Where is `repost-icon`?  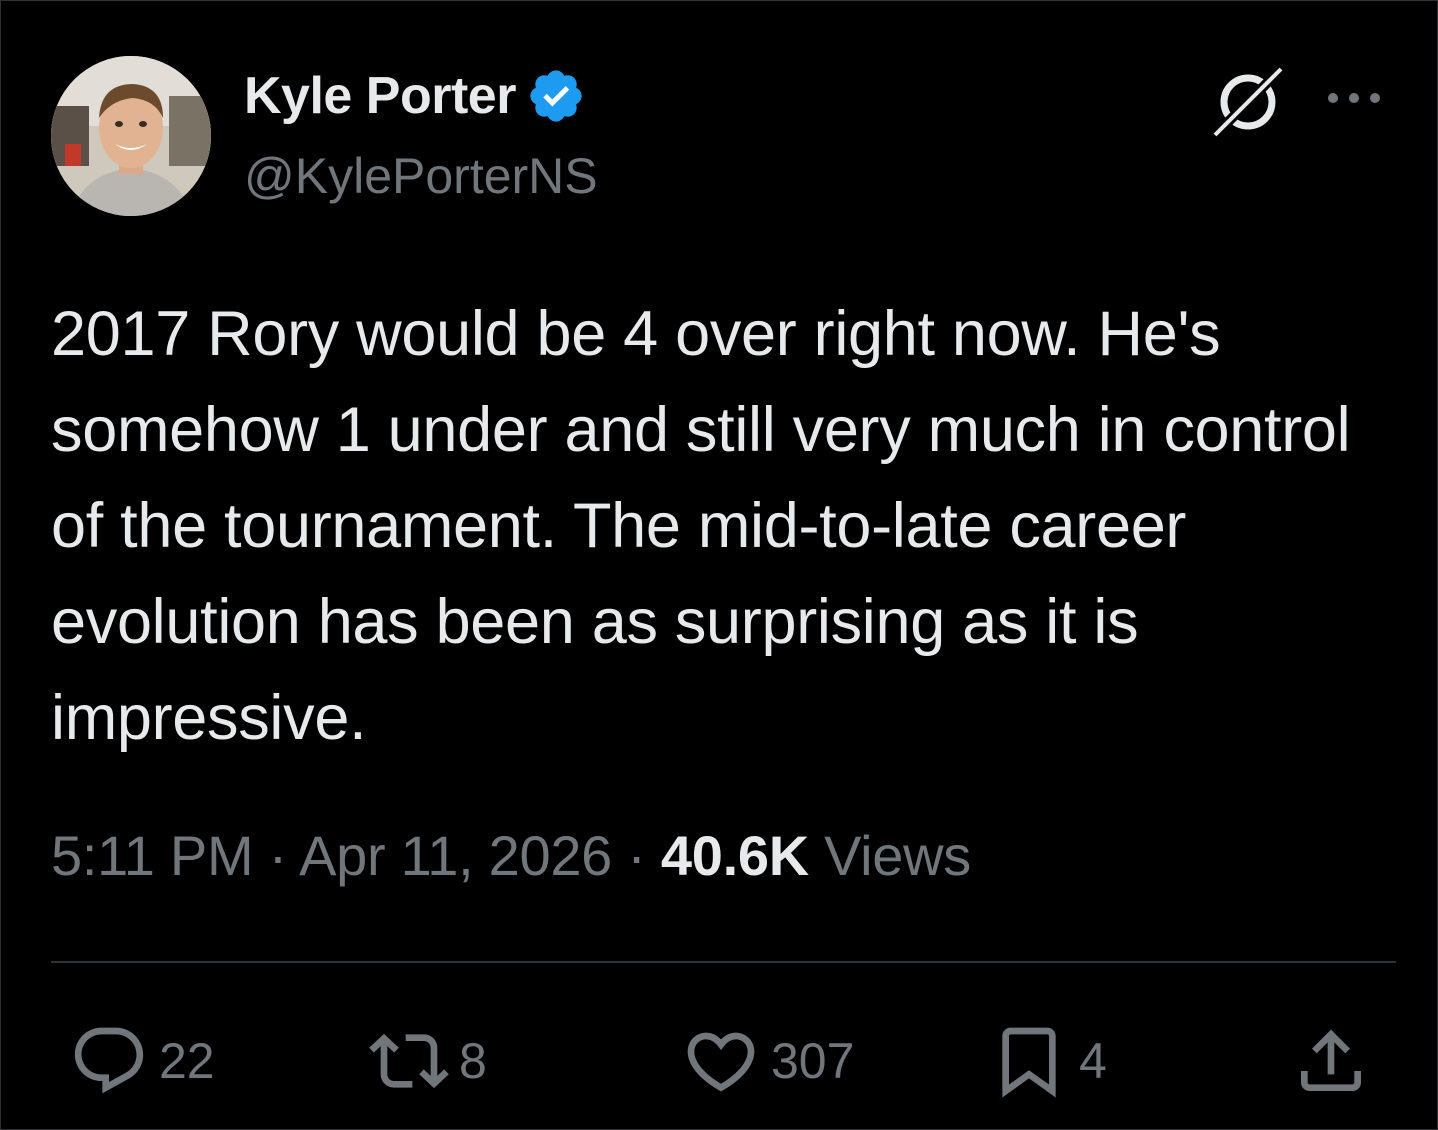 repost-icon is located at coordinates (409, 1061).